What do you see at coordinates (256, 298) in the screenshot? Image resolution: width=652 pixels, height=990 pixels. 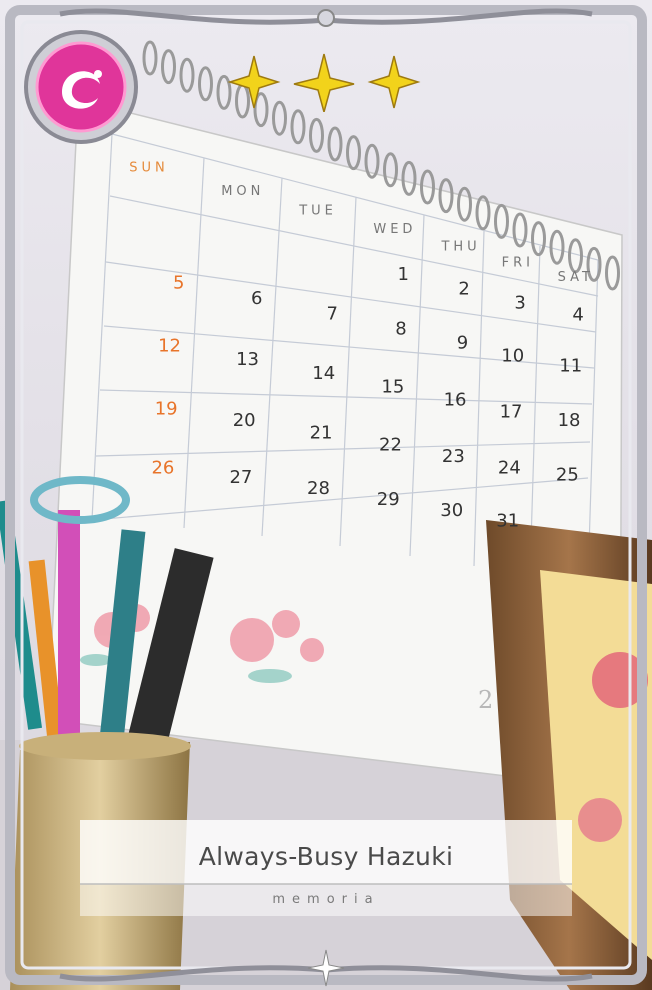 I see `calendar-date-number: 6` at bounding box center [256, 298].